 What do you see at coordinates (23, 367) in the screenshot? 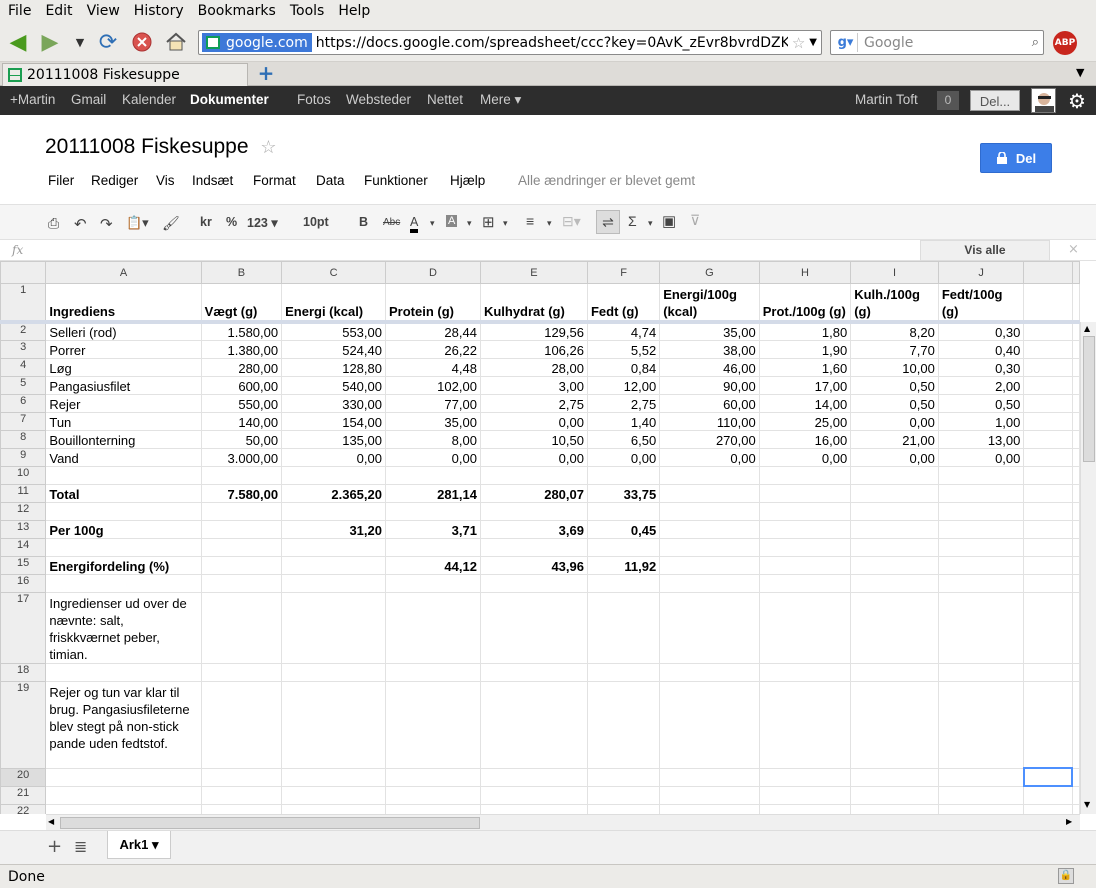
I see `row-header: 4` at bounding box center [23, 367].